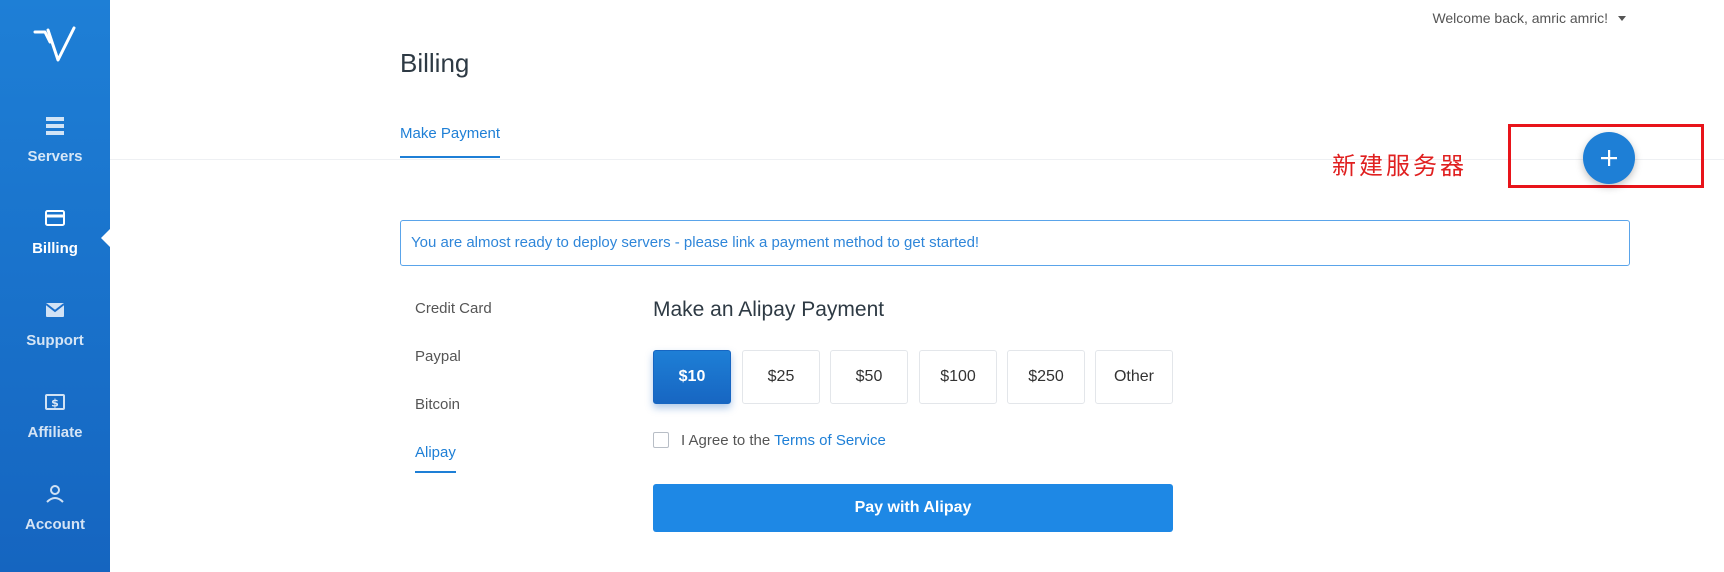 The image size is (1724, 572). I want to click on method-credit-card: Credit Card, so click(453, 308).